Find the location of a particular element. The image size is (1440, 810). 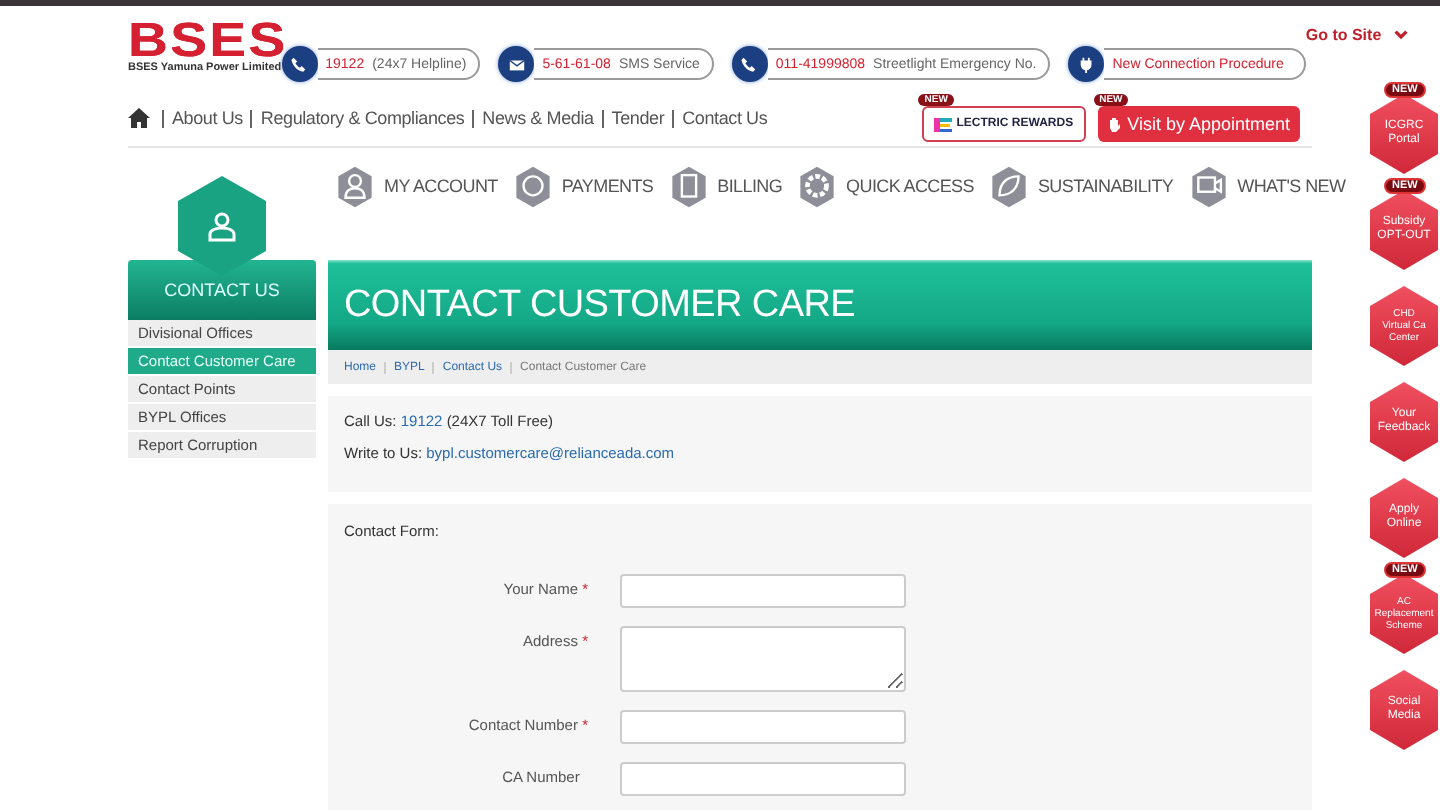

nav-link: Contact Us is located at coordinates (724, 118).